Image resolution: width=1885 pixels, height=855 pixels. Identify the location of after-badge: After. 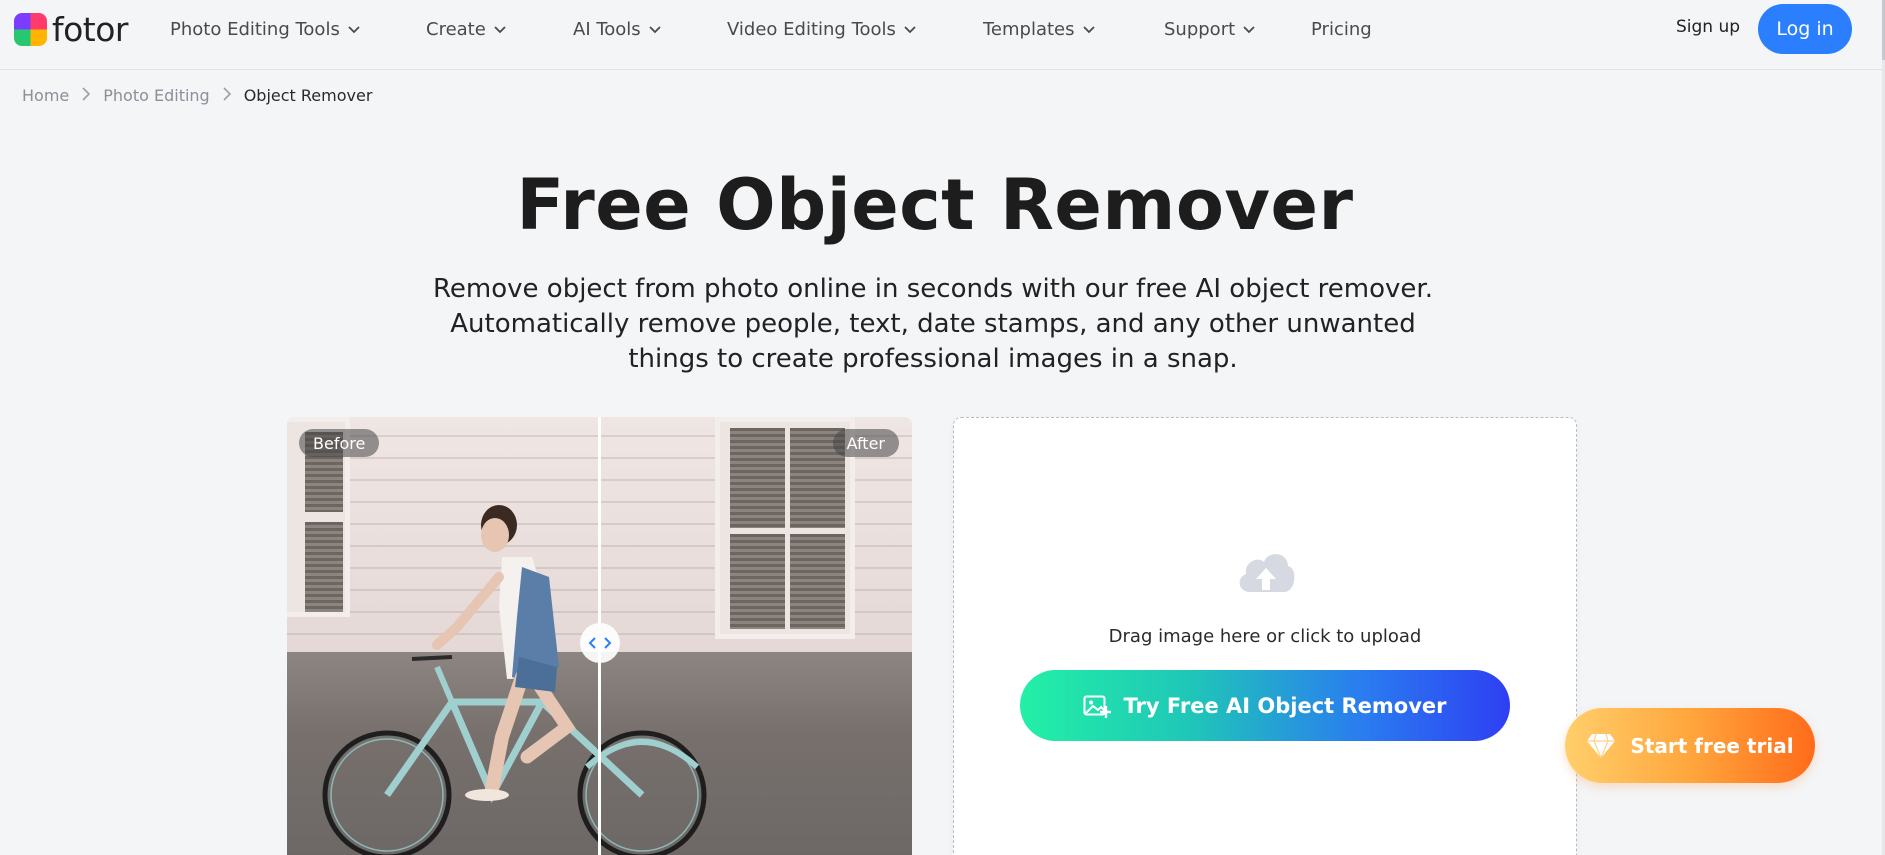
(865, 443).